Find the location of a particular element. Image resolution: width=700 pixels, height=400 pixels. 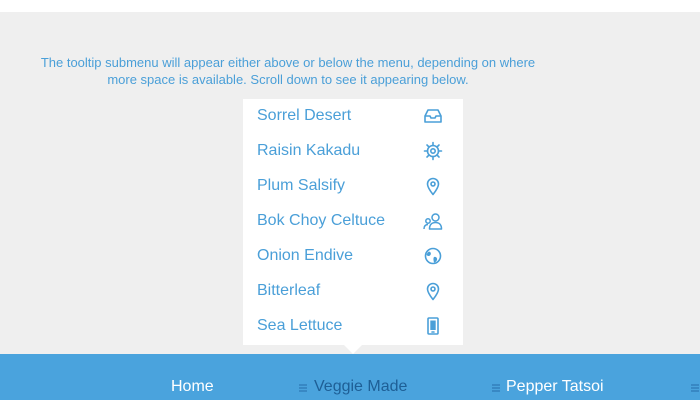

submenu-item-bok-choy-celtuce: Bok Choy Celtuce is located at coordinates (353, 221).